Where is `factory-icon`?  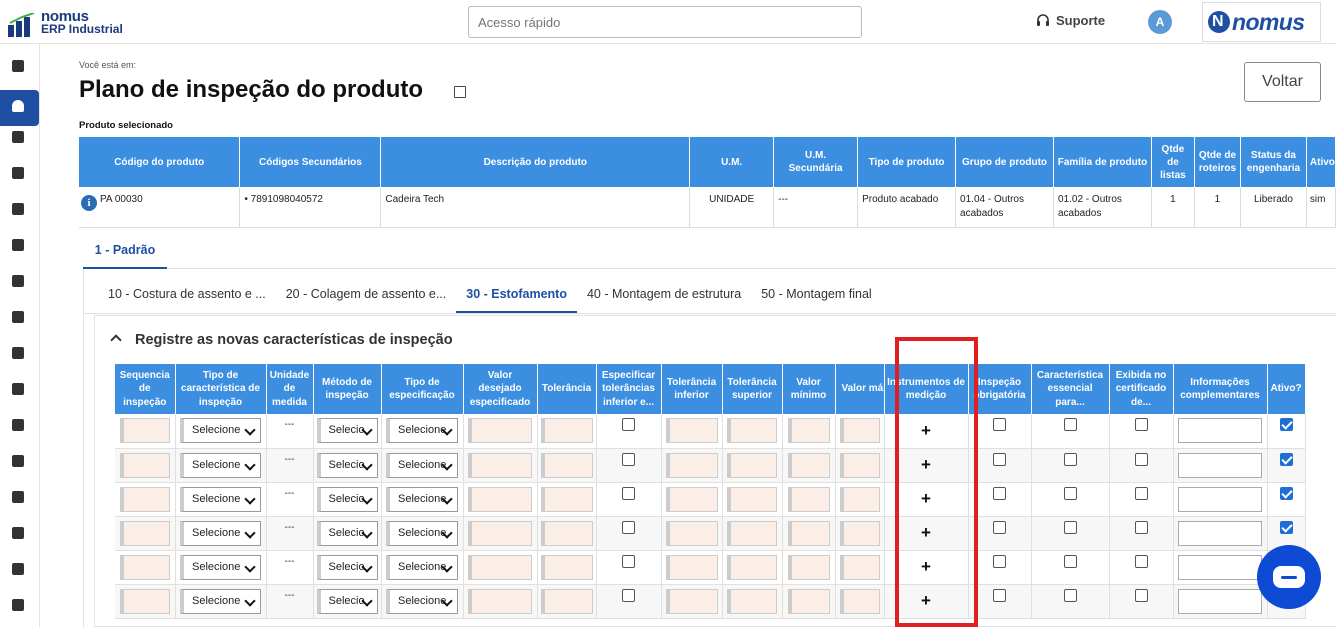 factory-icon is located at coordinates (18, 317).